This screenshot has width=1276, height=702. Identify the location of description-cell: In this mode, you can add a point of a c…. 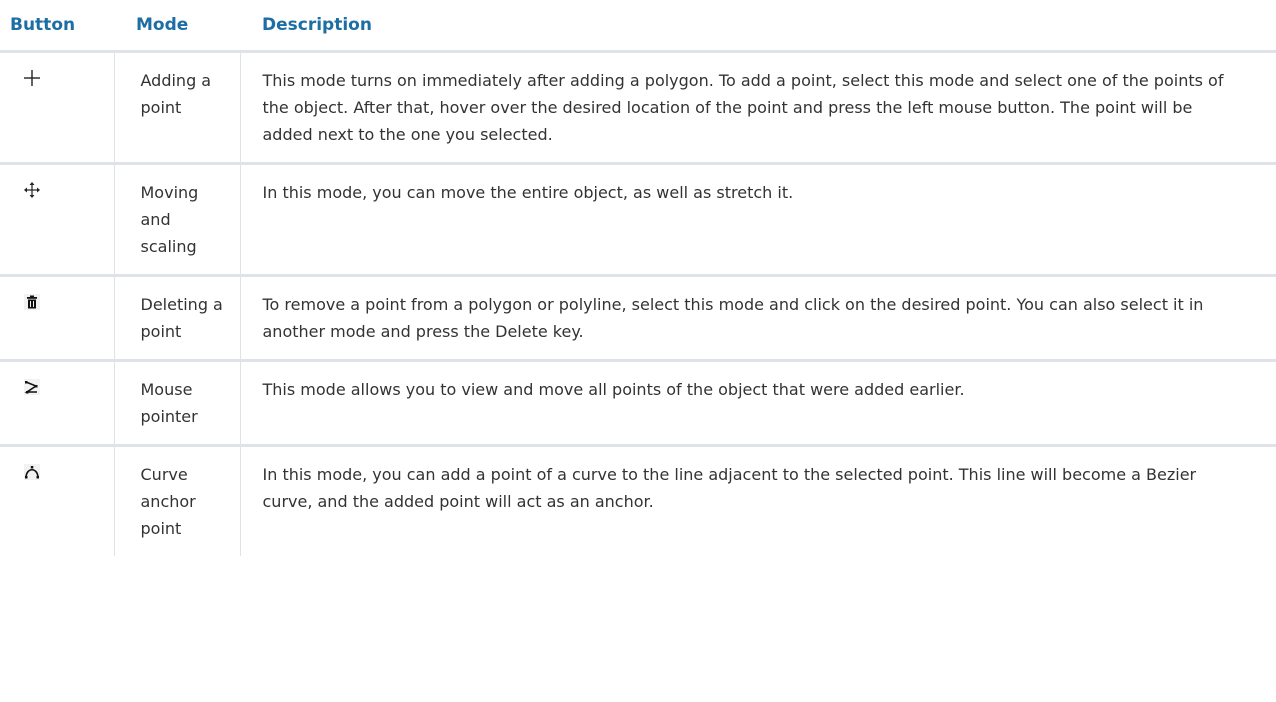
(729, 488).